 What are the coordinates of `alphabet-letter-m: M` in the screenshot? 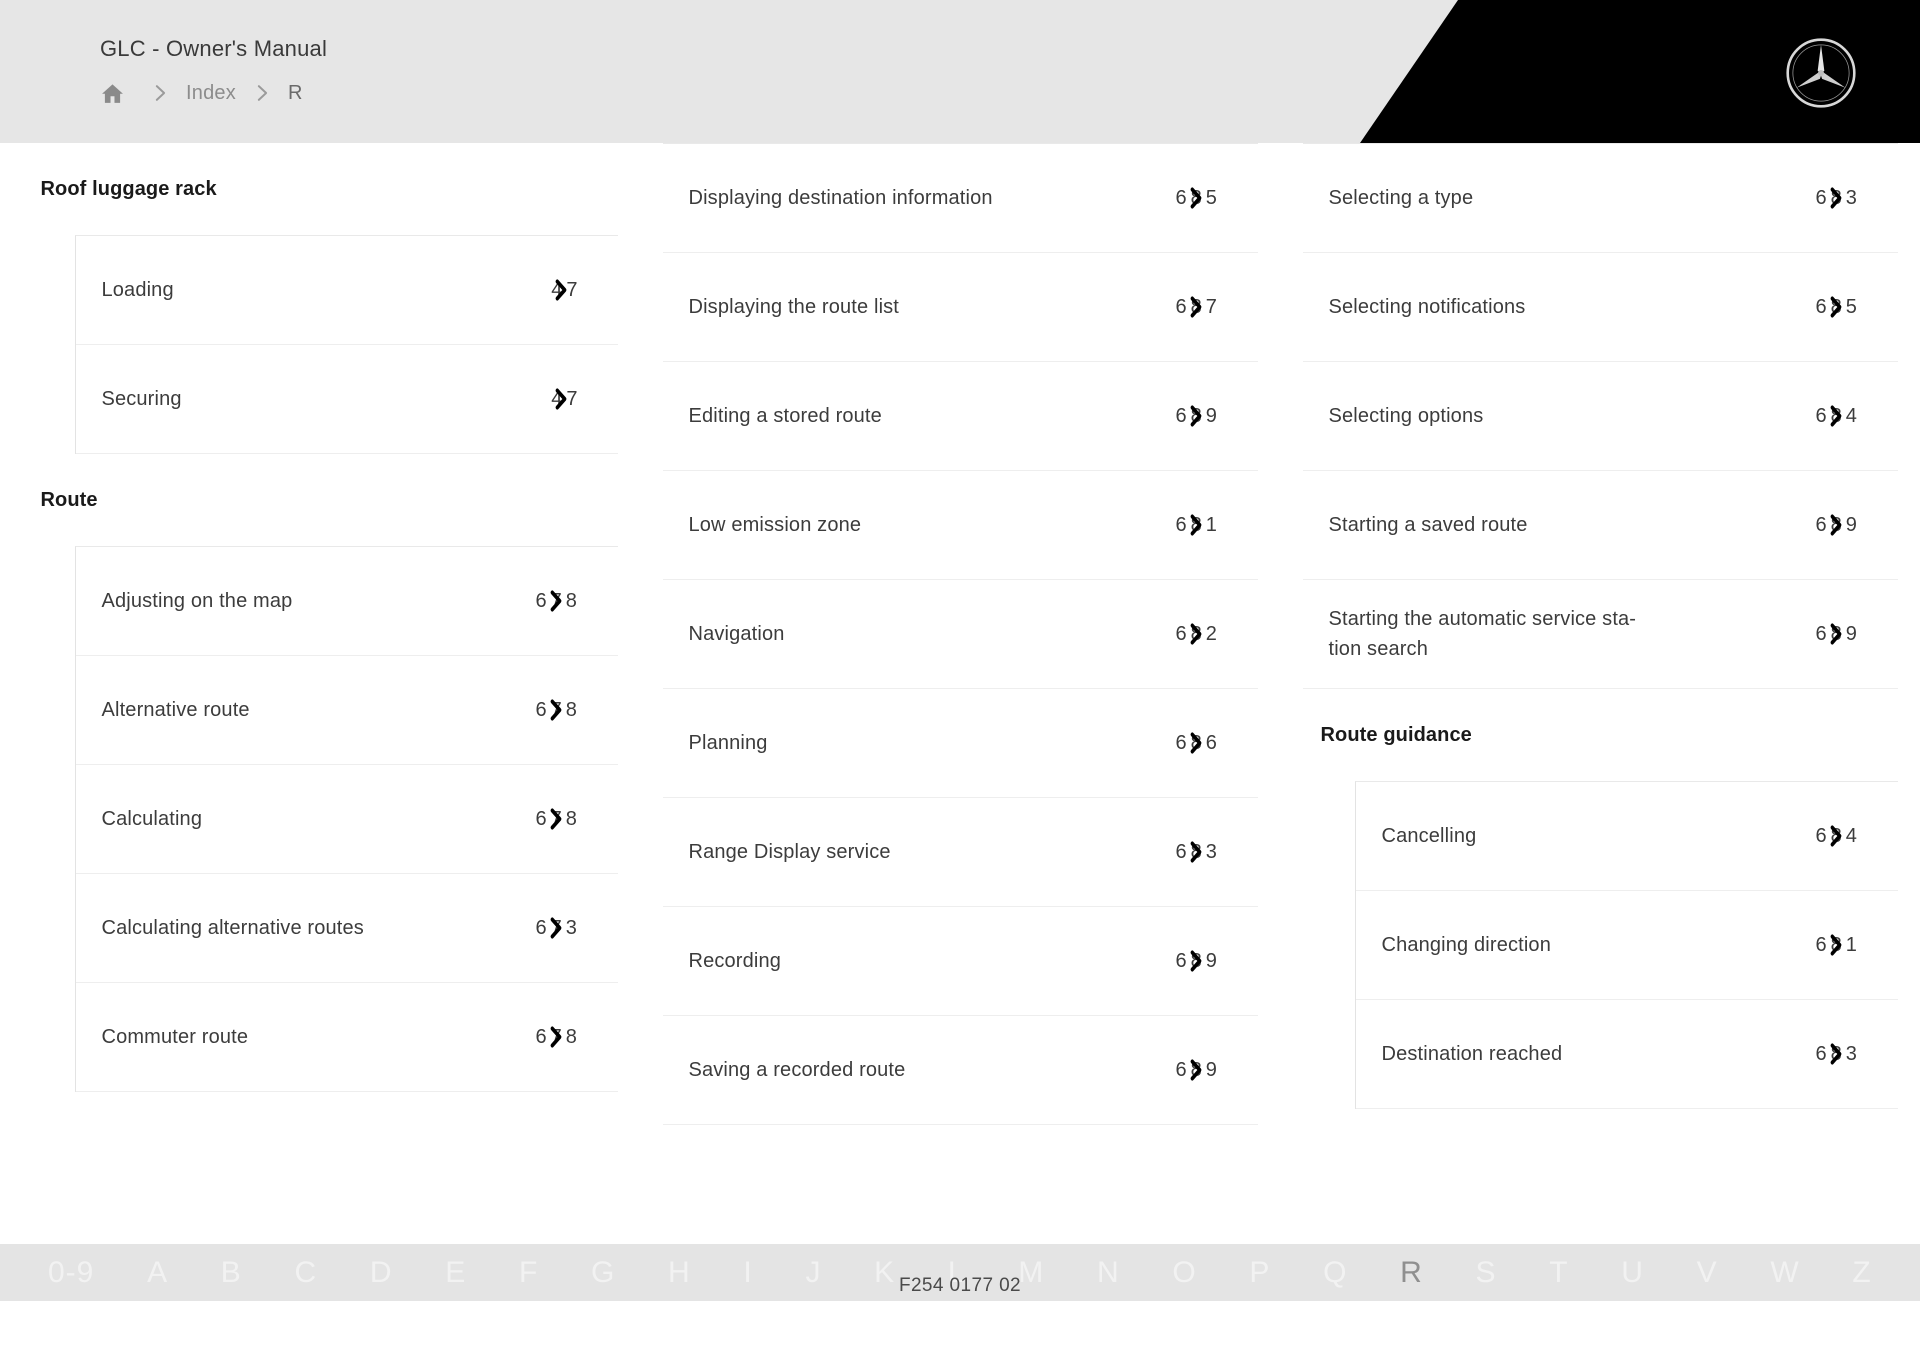 It's located at (1031, 1272).